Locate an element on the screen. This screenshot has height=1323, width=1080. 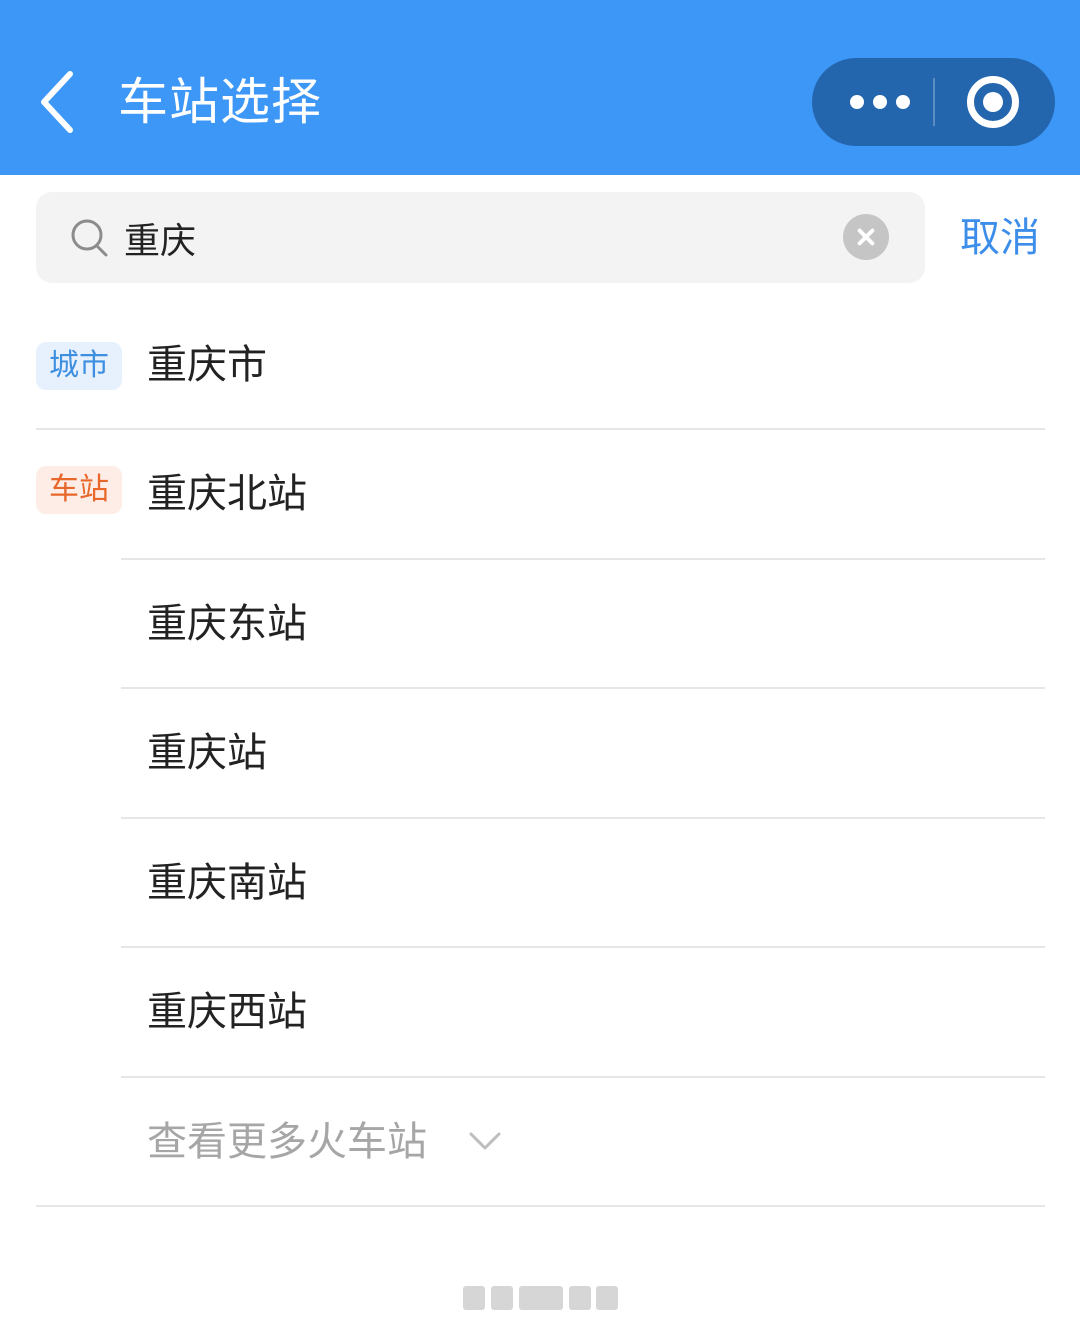
view-more-label: 查看更多火车站 is located at coordinates (287, 1142).